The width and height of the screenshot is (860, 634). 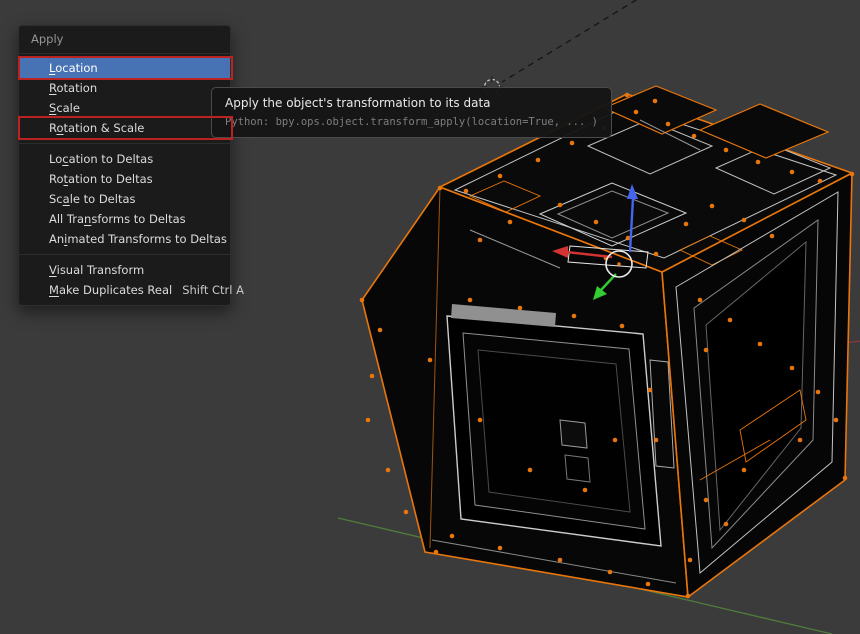 What do you see at coordinates (64, 108) in the screenshot?
I see `menu-item-label: Scale` at bounding box center [64, 108].